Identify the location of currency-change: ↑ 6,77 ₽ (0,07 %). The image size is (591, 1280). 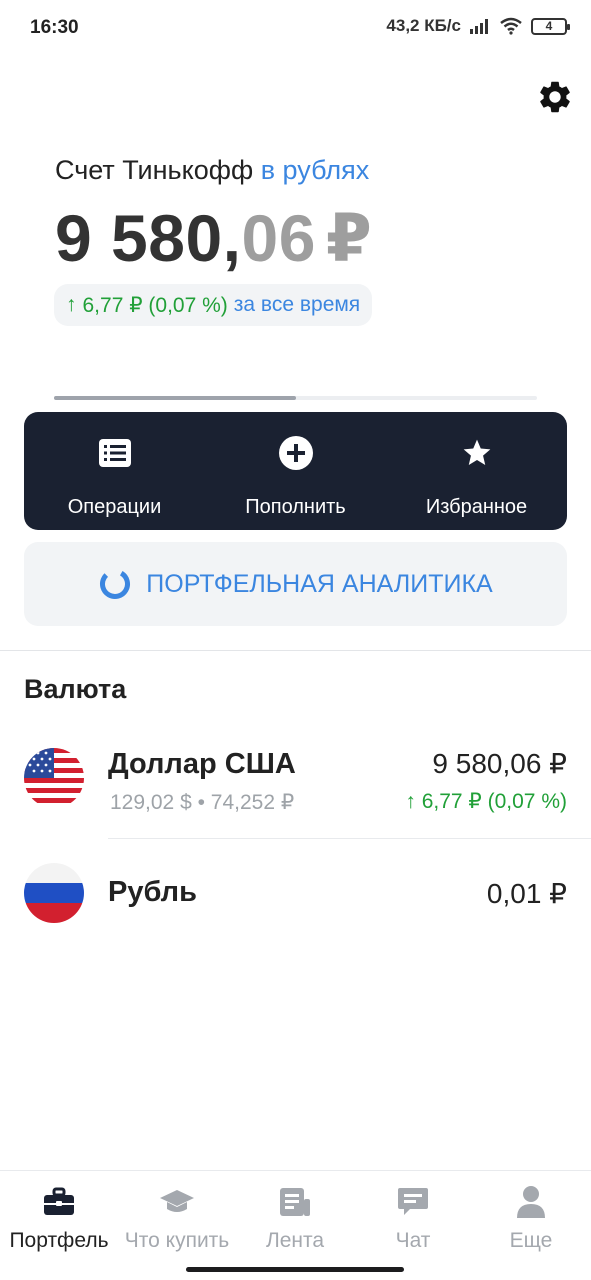
(486, 801).